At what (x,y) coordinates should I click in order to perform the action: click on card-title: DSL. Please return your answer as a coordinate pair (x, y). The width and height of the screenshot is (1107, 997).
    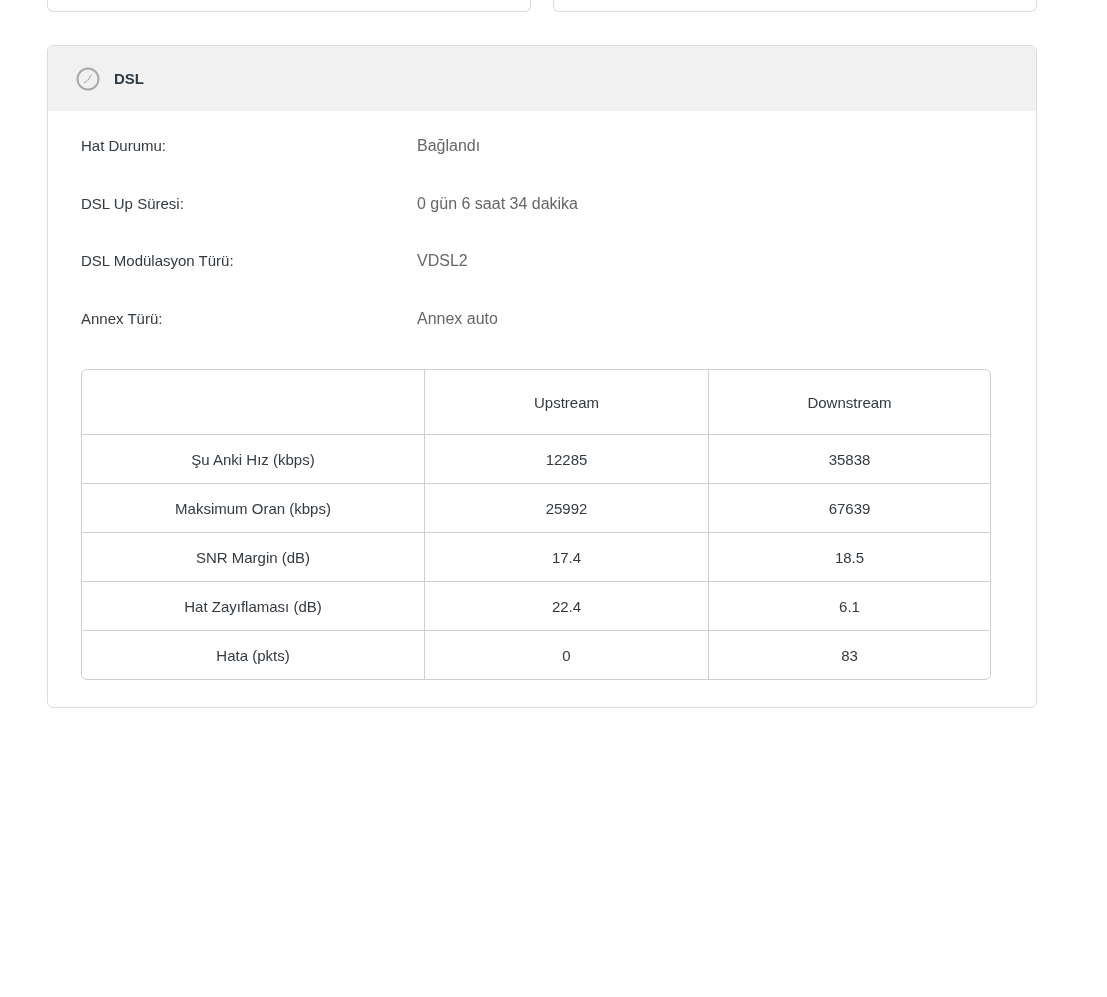
    Looking at the image, I should click on (129, 78).